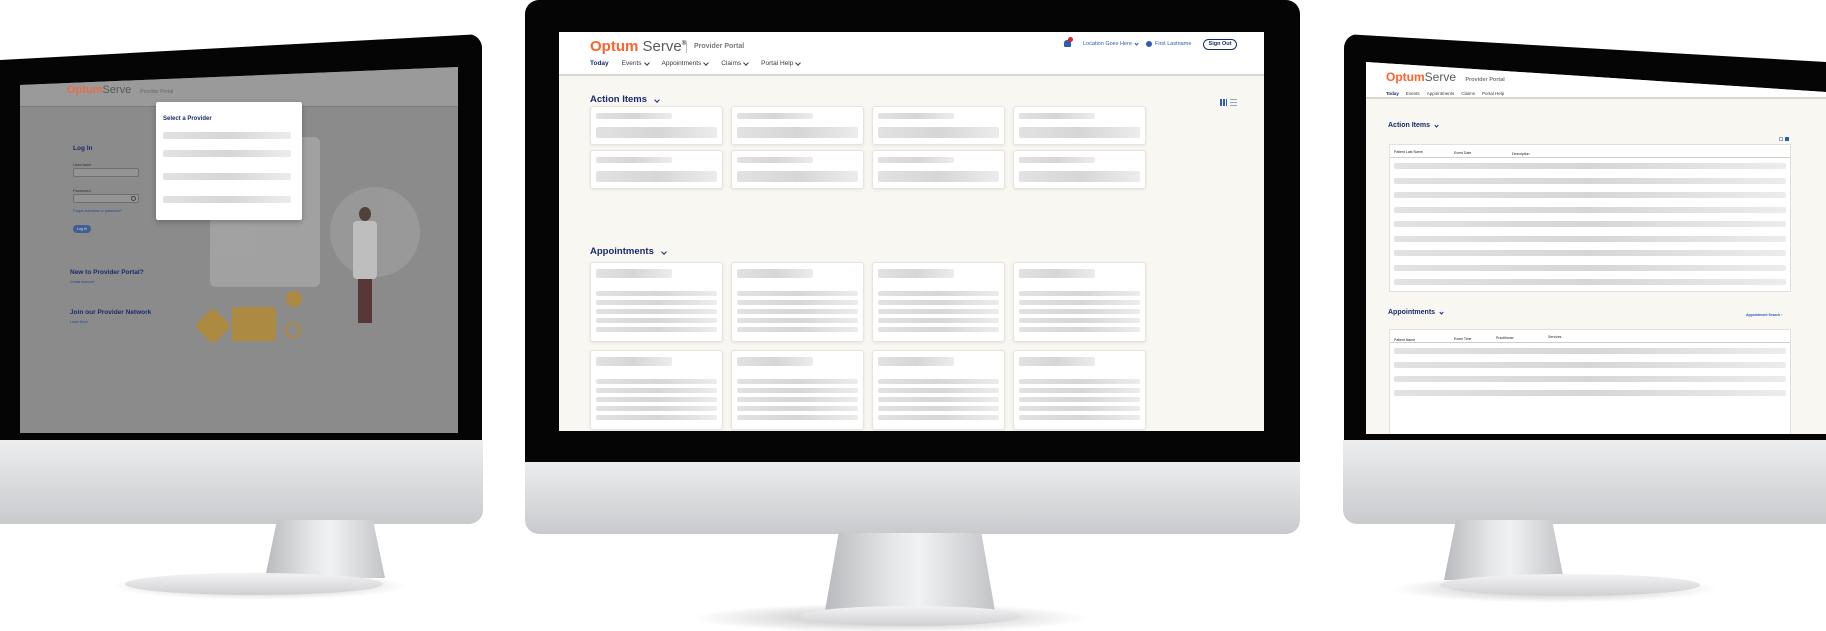 This screenshot has width=1826, height=631. I want to click on username-input, so click(106, 172).